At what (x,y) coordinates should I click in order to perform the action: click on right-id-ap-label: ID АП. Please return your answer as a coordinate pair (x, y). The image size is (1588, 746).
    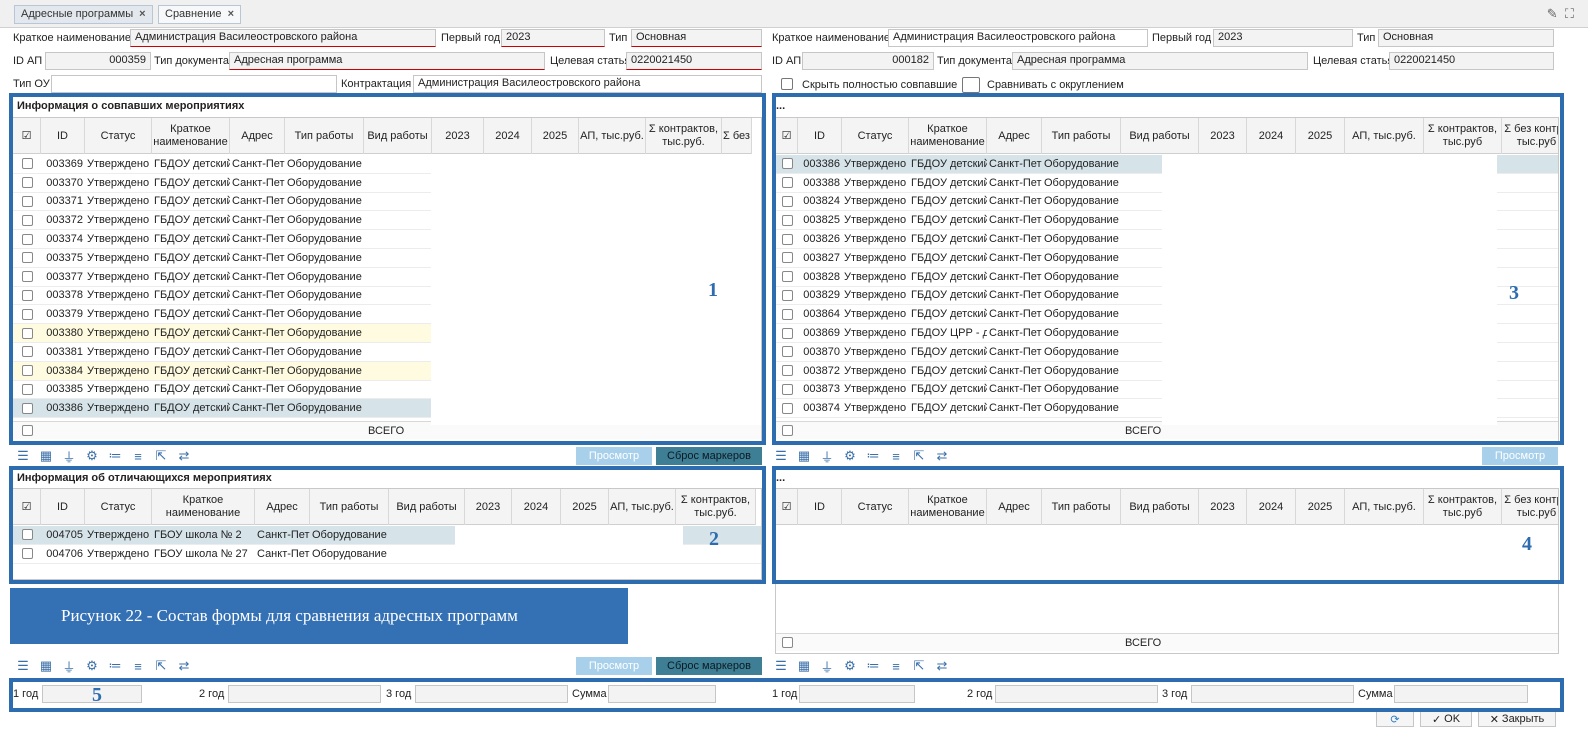
    Looking at the image, I should click on (787, 61).